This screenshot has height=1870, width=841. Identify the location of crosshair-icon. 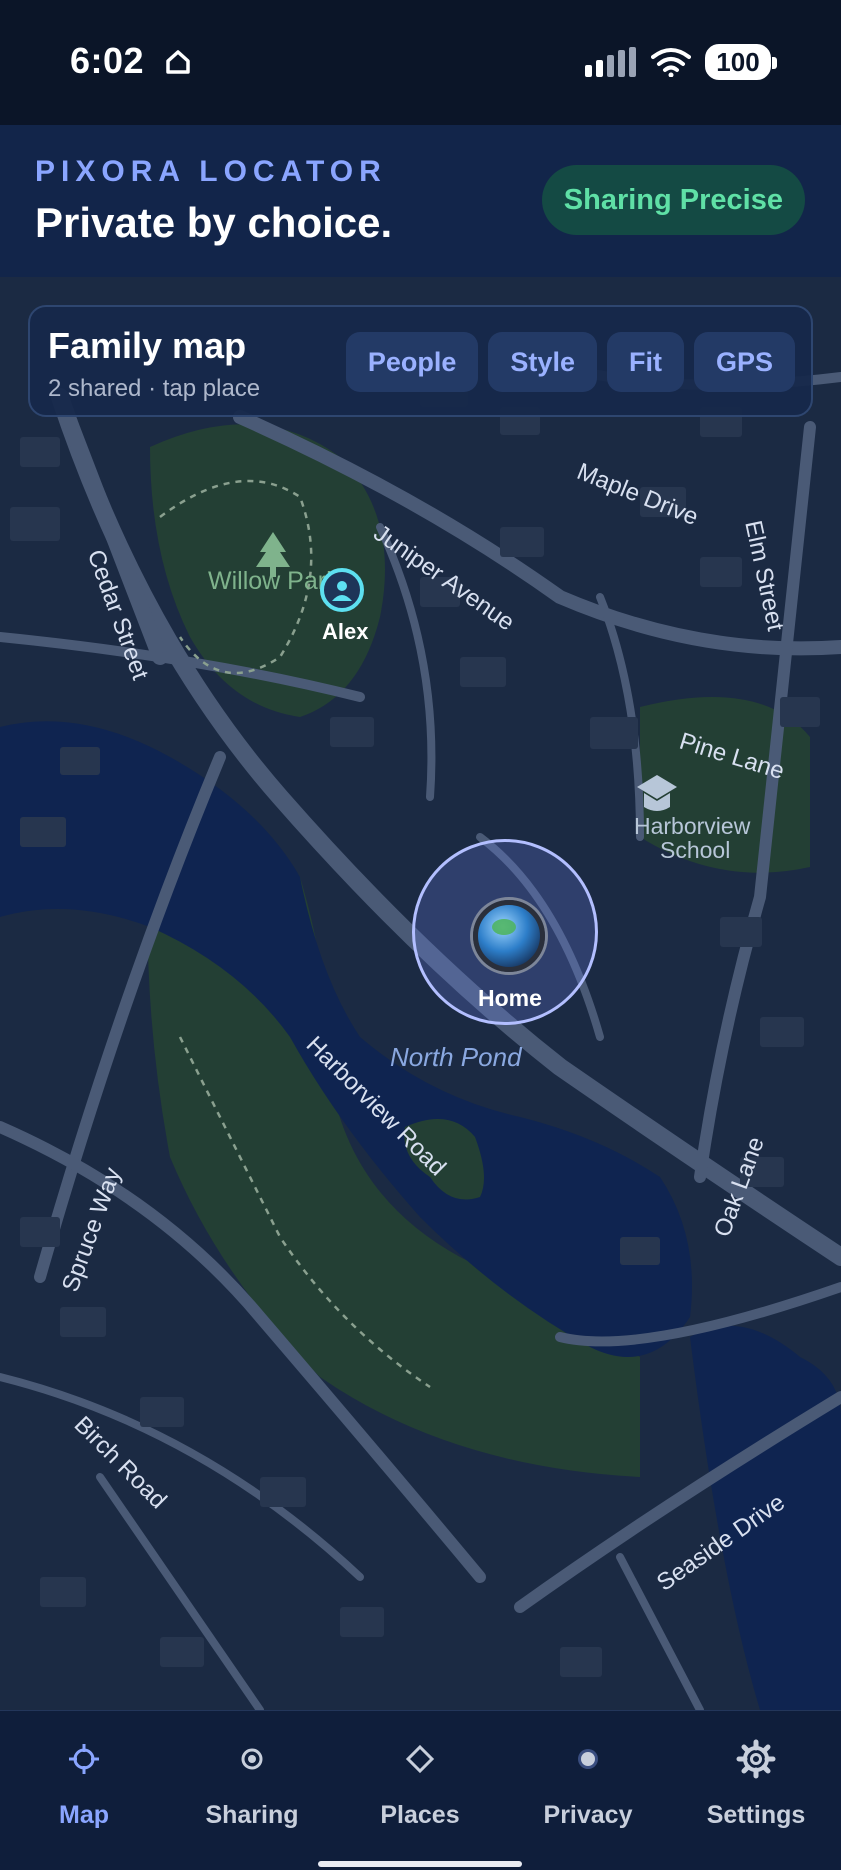
(84, 1759).